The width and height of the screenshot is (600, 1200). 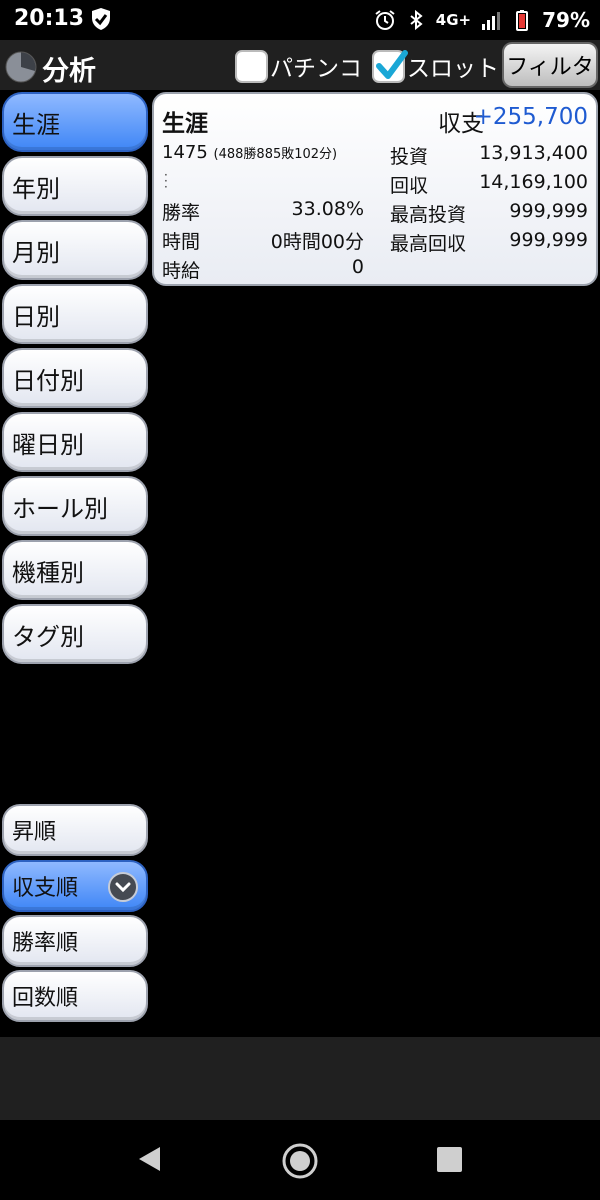 I want to click on return-value: 14,169,100, so click(x=533, y=182).